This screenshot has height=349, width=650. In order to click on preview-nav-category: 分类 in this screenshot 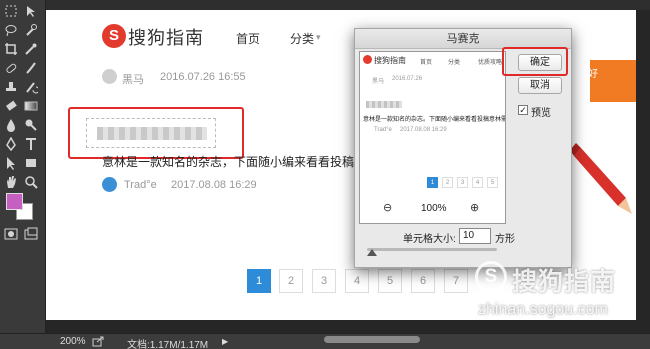, I will do `click(454, 63)`.